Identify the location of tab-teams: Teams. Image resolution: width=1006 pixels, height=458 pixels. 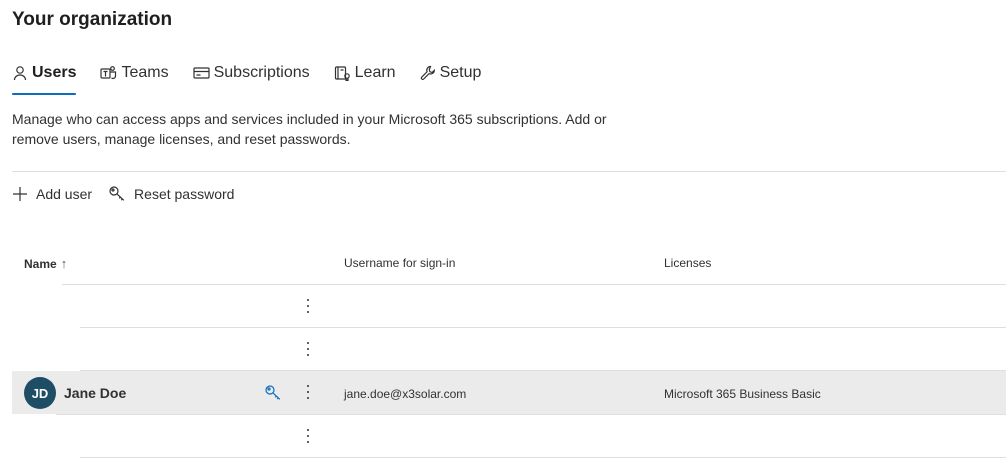
(134, 73).